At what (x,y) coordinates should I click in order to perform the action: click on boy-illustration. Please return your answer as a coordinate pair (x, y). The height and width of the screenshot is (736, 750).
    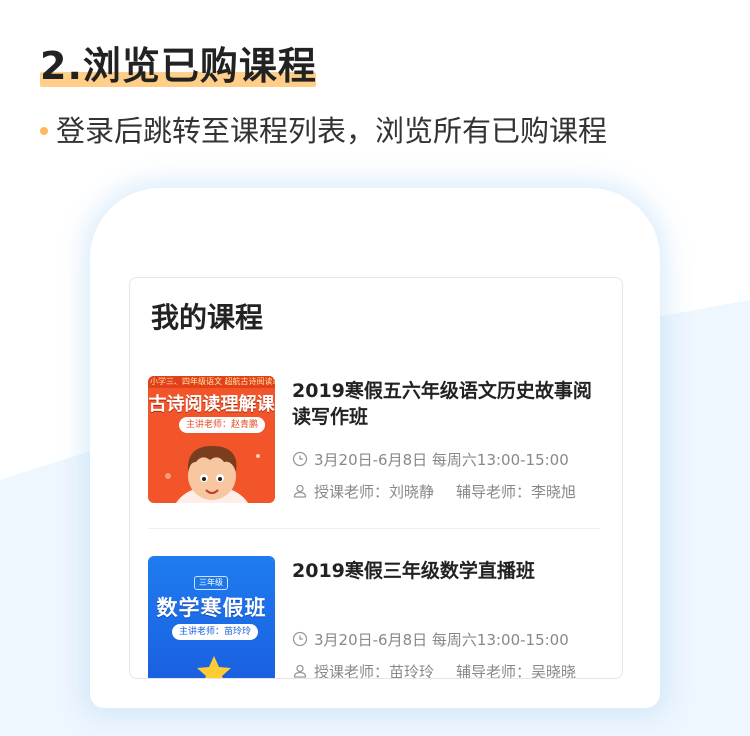
    Looking at the image, I should click on (212, 474).